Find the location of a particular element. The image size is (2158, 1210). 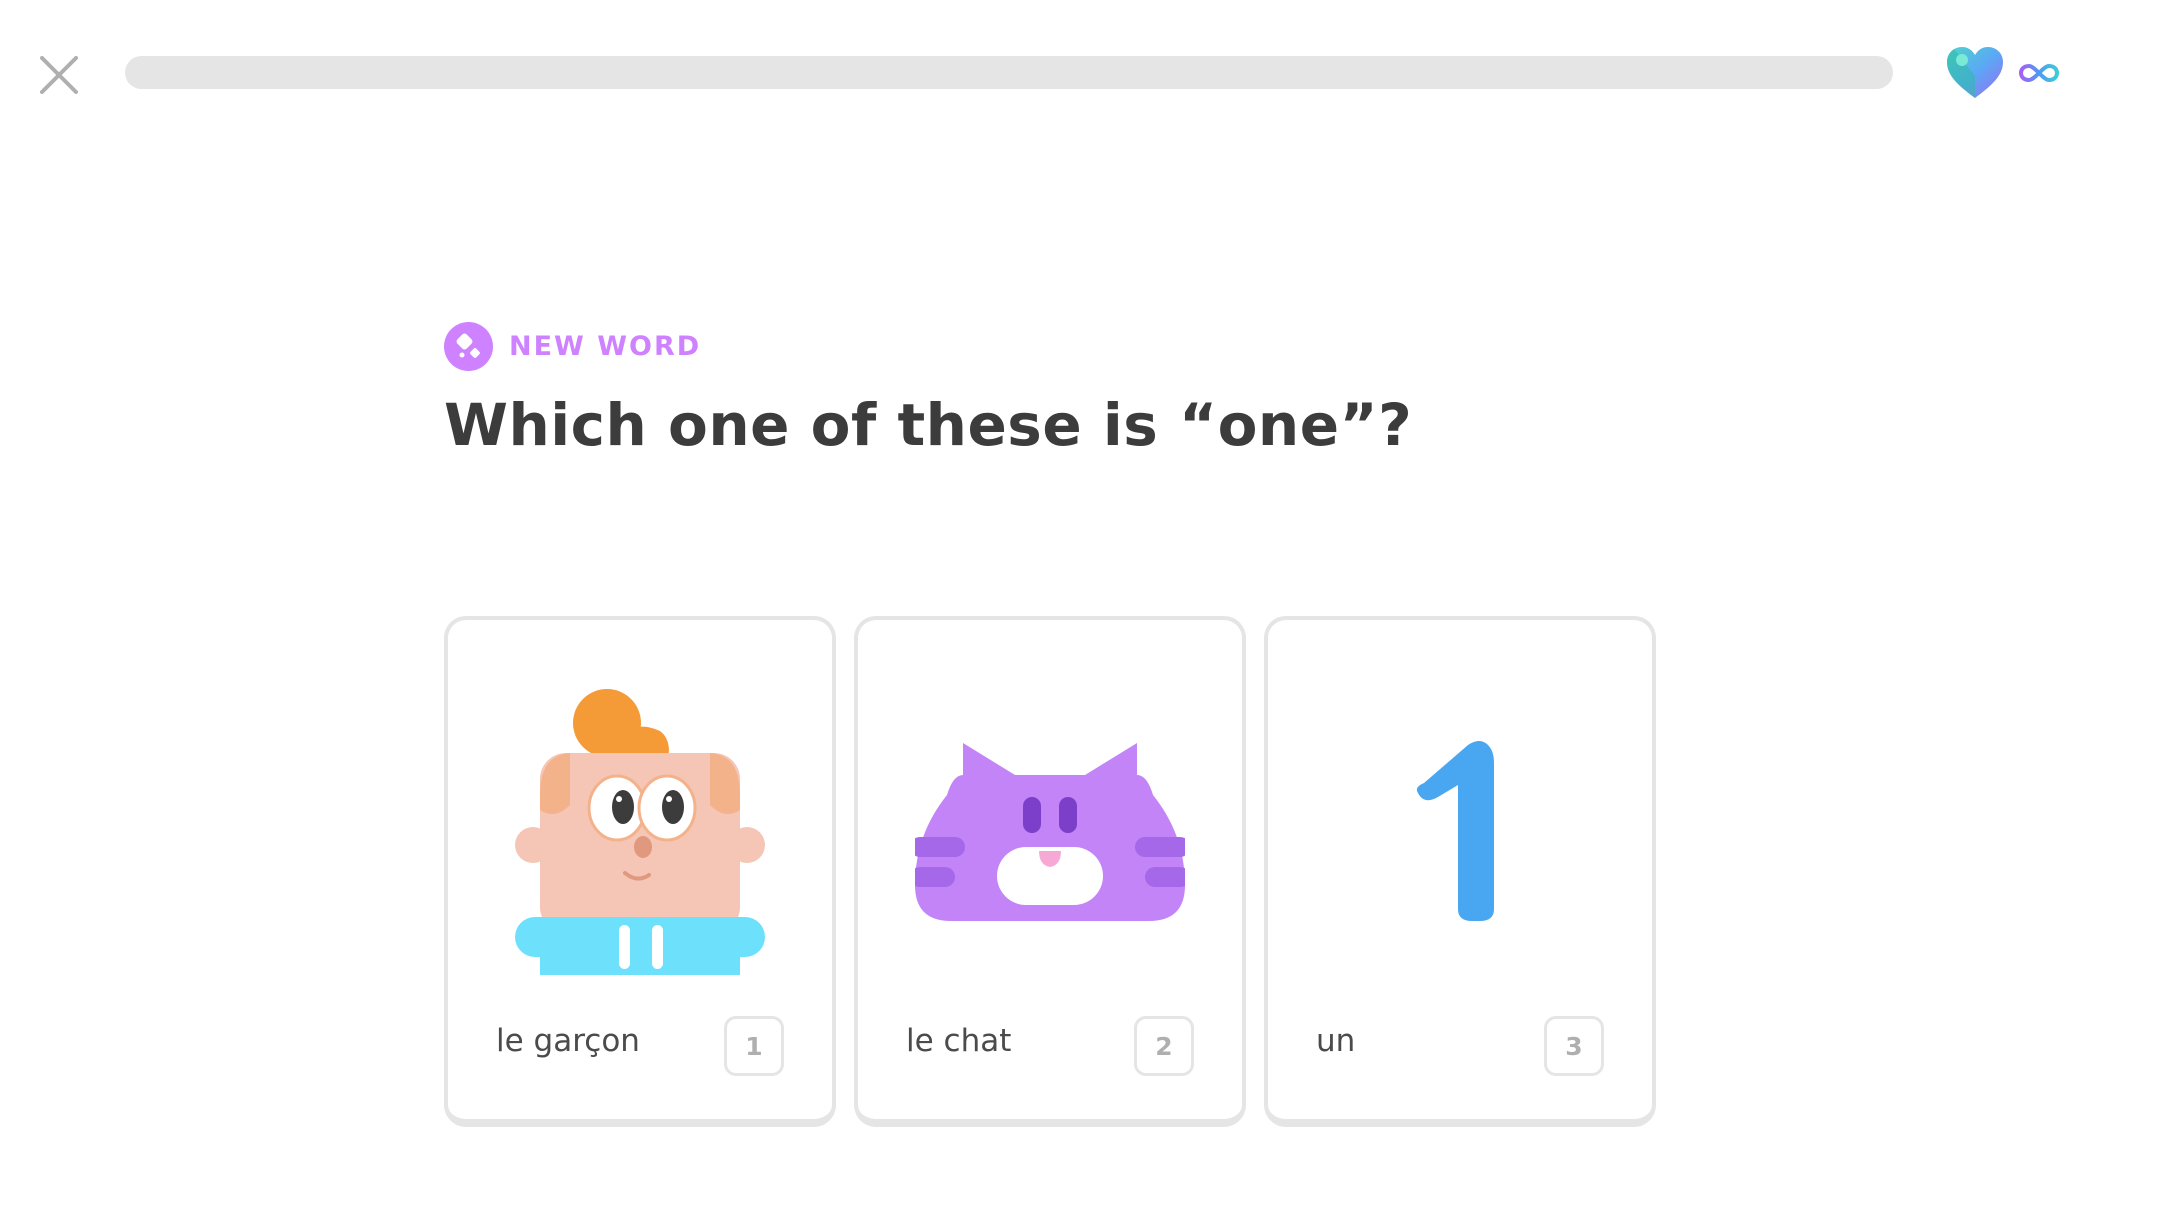

choice-key-badge: 2 is located at coordinates (1164, 1046).